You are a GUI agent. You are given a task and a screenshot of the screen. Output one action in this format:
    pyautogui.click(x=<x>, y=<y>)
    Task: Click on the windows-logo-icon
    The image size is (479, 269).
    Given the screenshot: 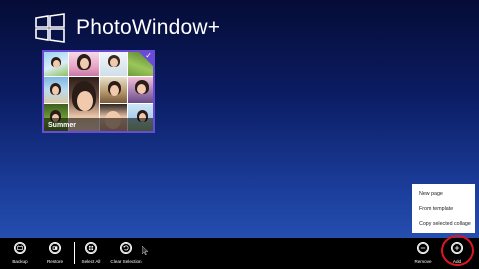 What is the action you would take?
    pyautogui.click(x=50, y=28)
    